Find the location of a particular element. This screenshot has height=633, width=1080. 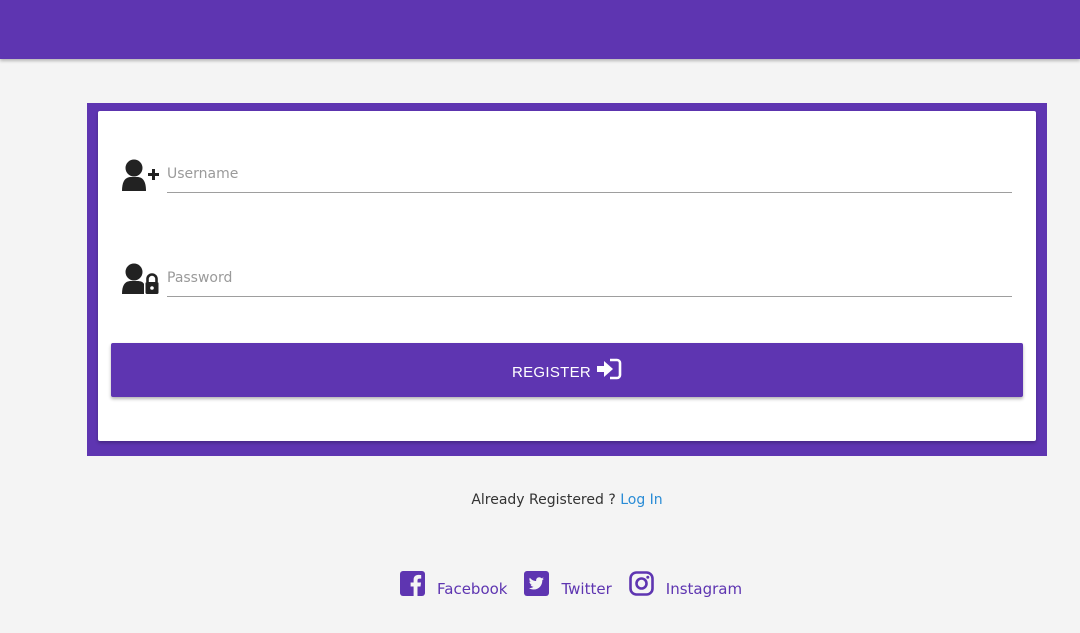

twitter-square-icon is located at coordinates (537, 583).